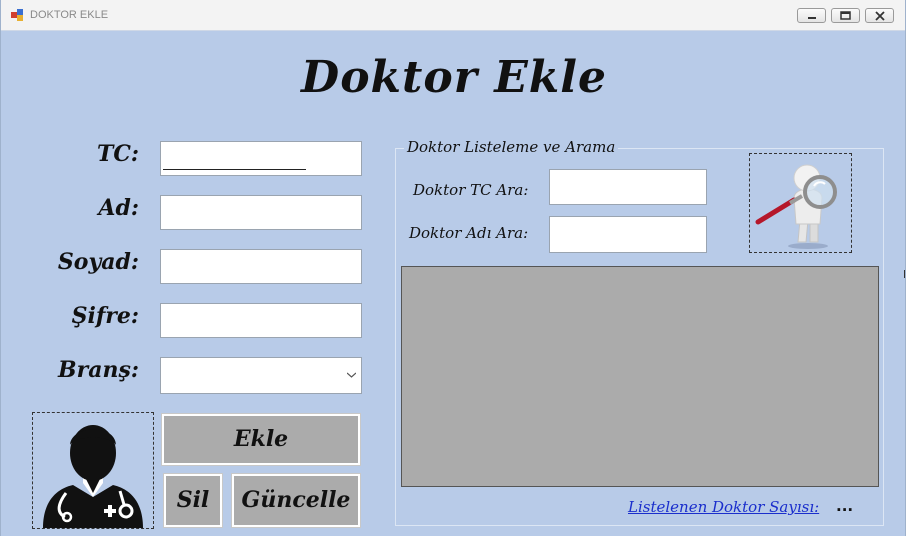 This screenshot has width=906, height=536. I want to click on resize-grip, so click(904, 274).